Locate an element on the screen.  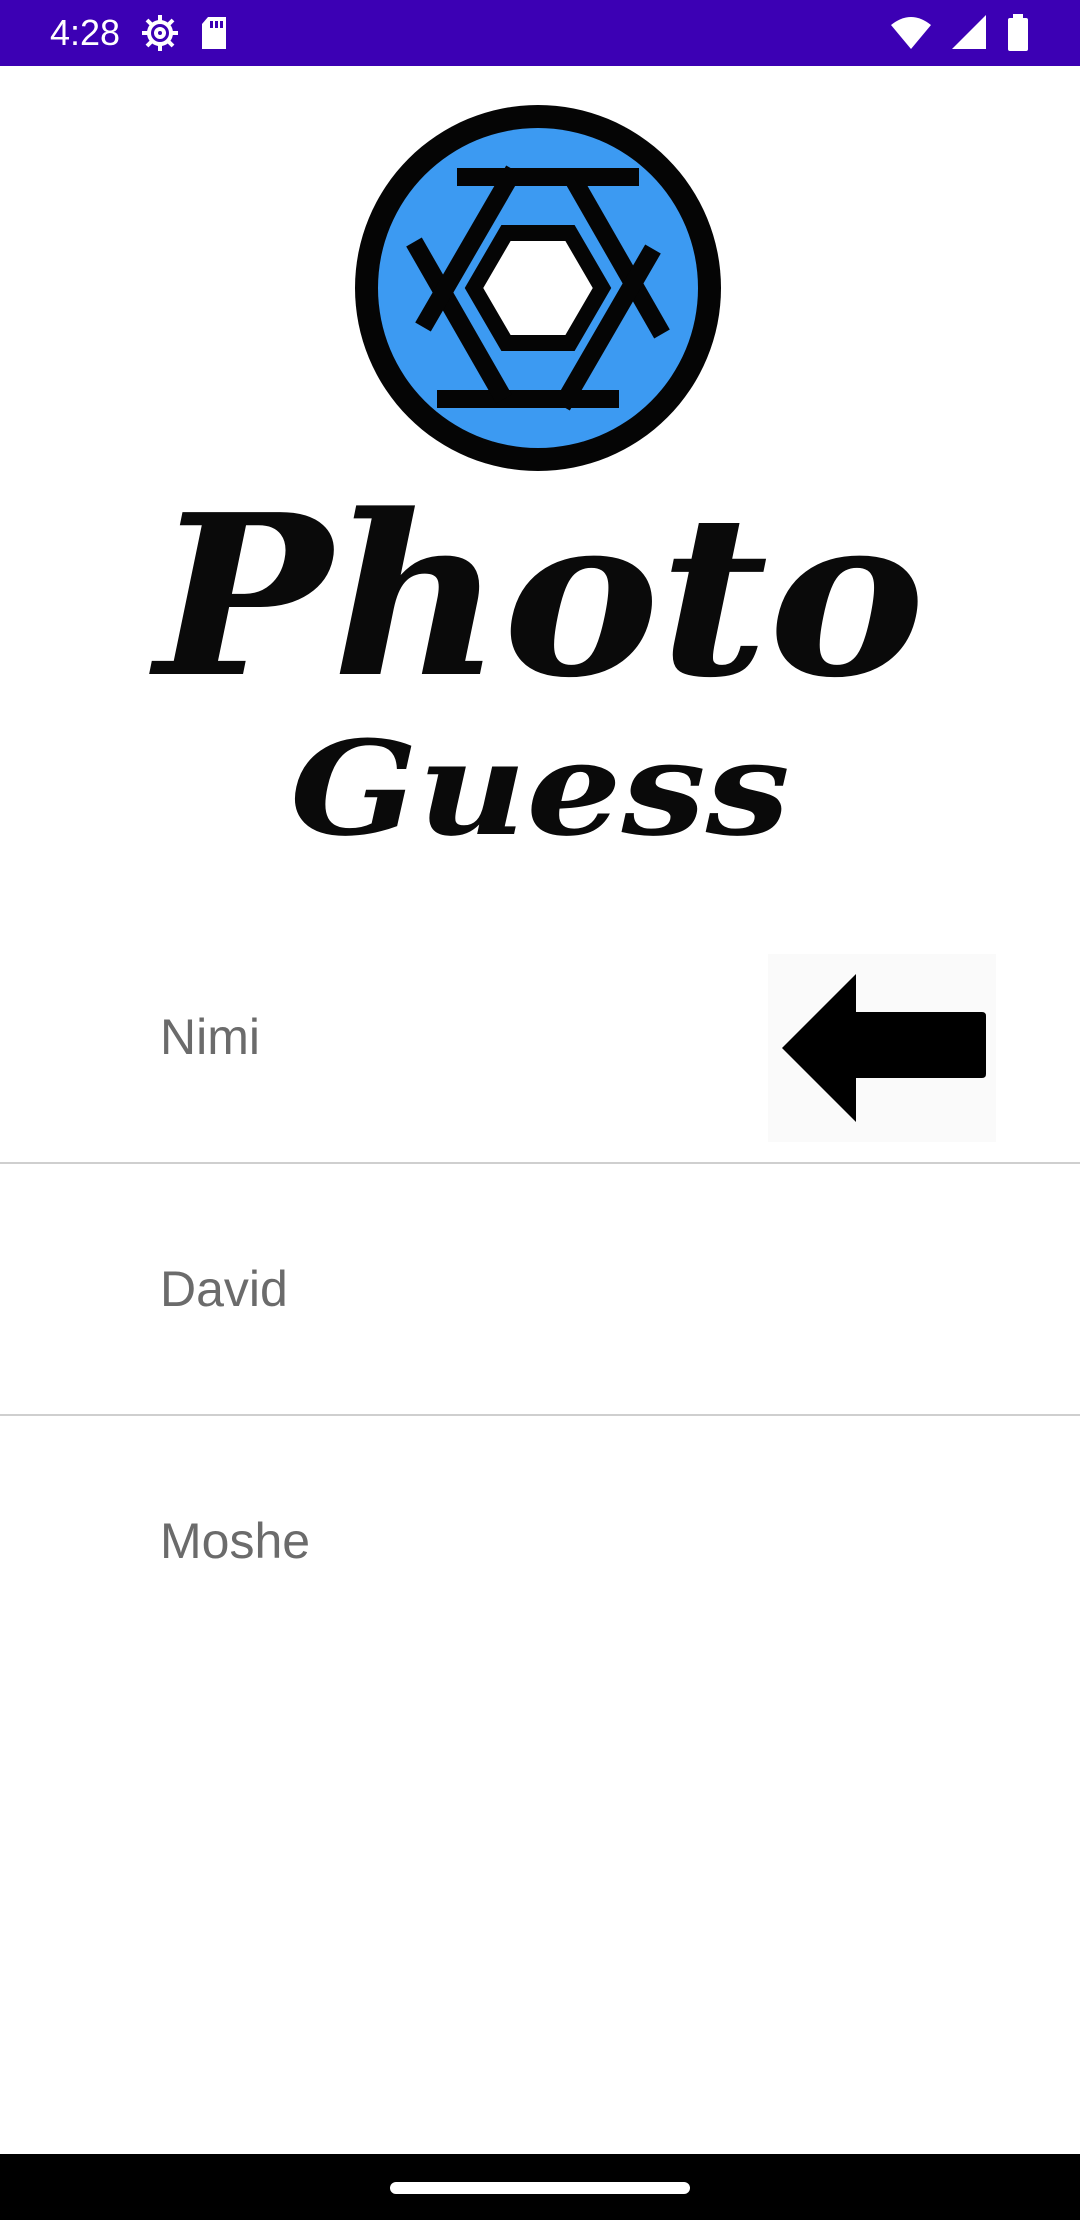
logo-title-guess: Guess is located at coordinates (540, 788).